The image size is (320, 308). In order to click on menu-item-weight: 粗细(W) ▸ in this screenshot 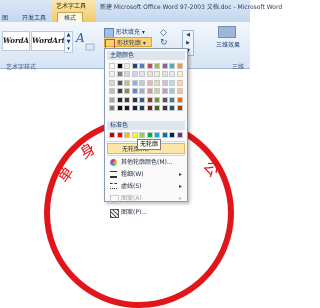, I will do `click(146, 174)`.